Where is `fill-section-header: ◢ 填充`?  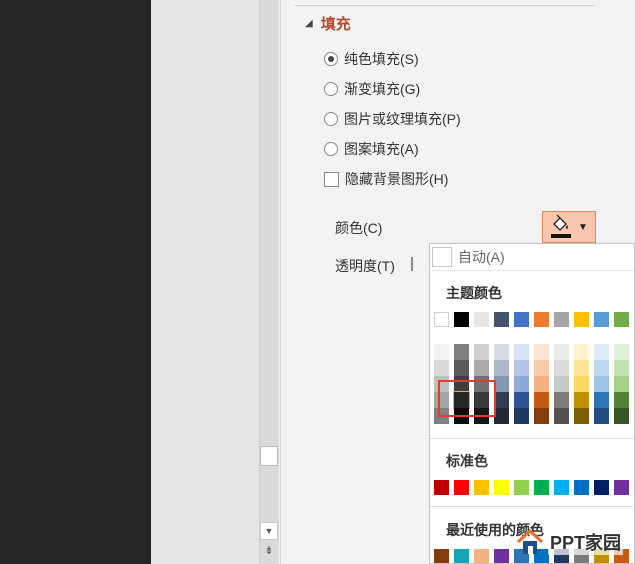 fill-section-header: ◢ 填充 is located at coordinates (328, 23).